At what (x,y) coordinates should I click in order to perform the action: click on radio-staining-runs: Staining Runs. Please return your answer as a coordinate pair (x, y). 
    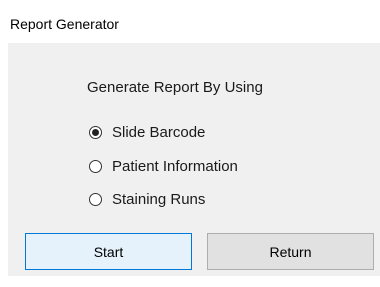
    Looking at the image, I should click on (147, 199).